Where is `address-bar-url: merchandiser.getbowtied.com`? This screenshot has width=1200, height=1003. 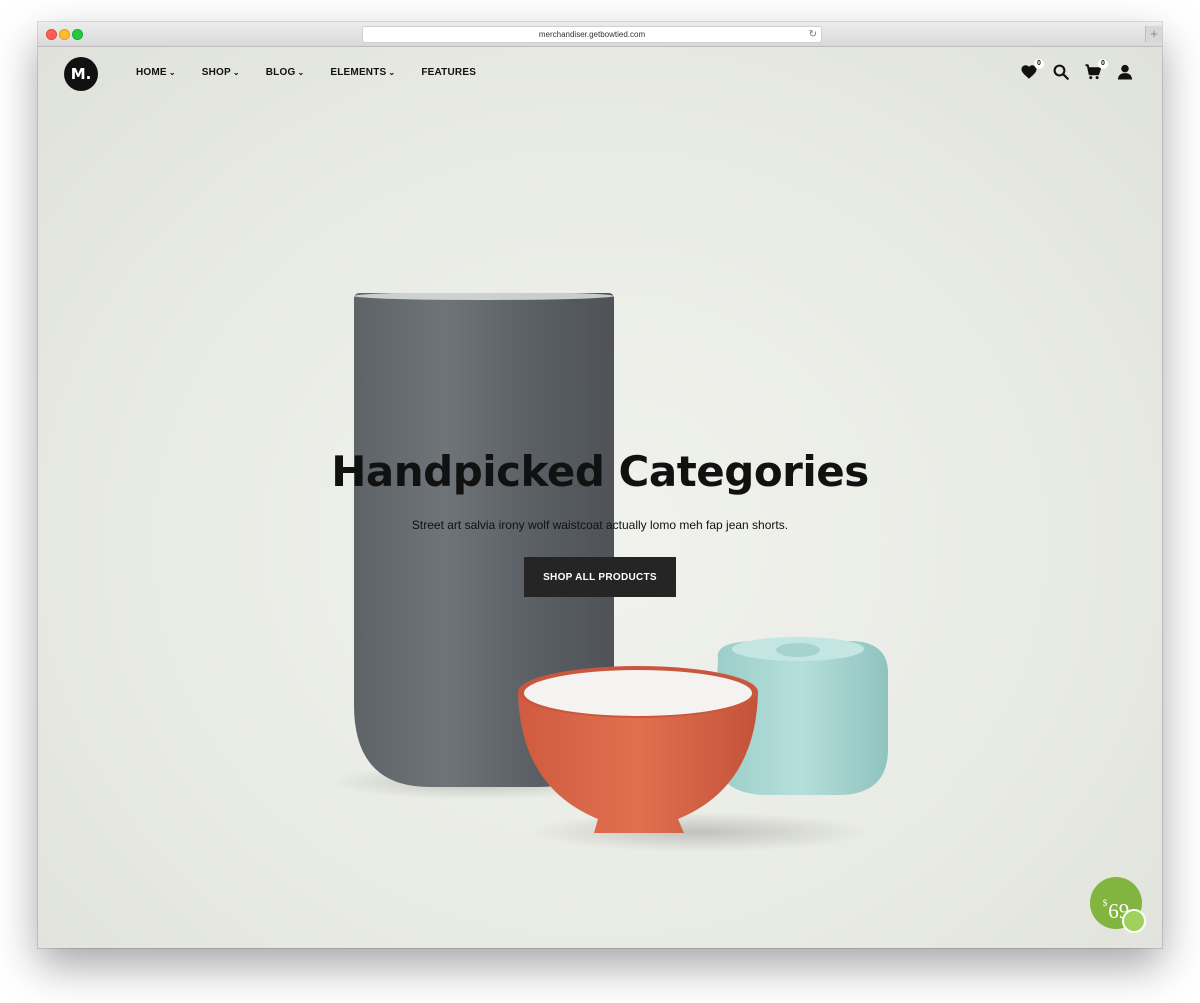 address-bar-url: merchandiser.getbowtied.com is located at coordinates (592, 34).